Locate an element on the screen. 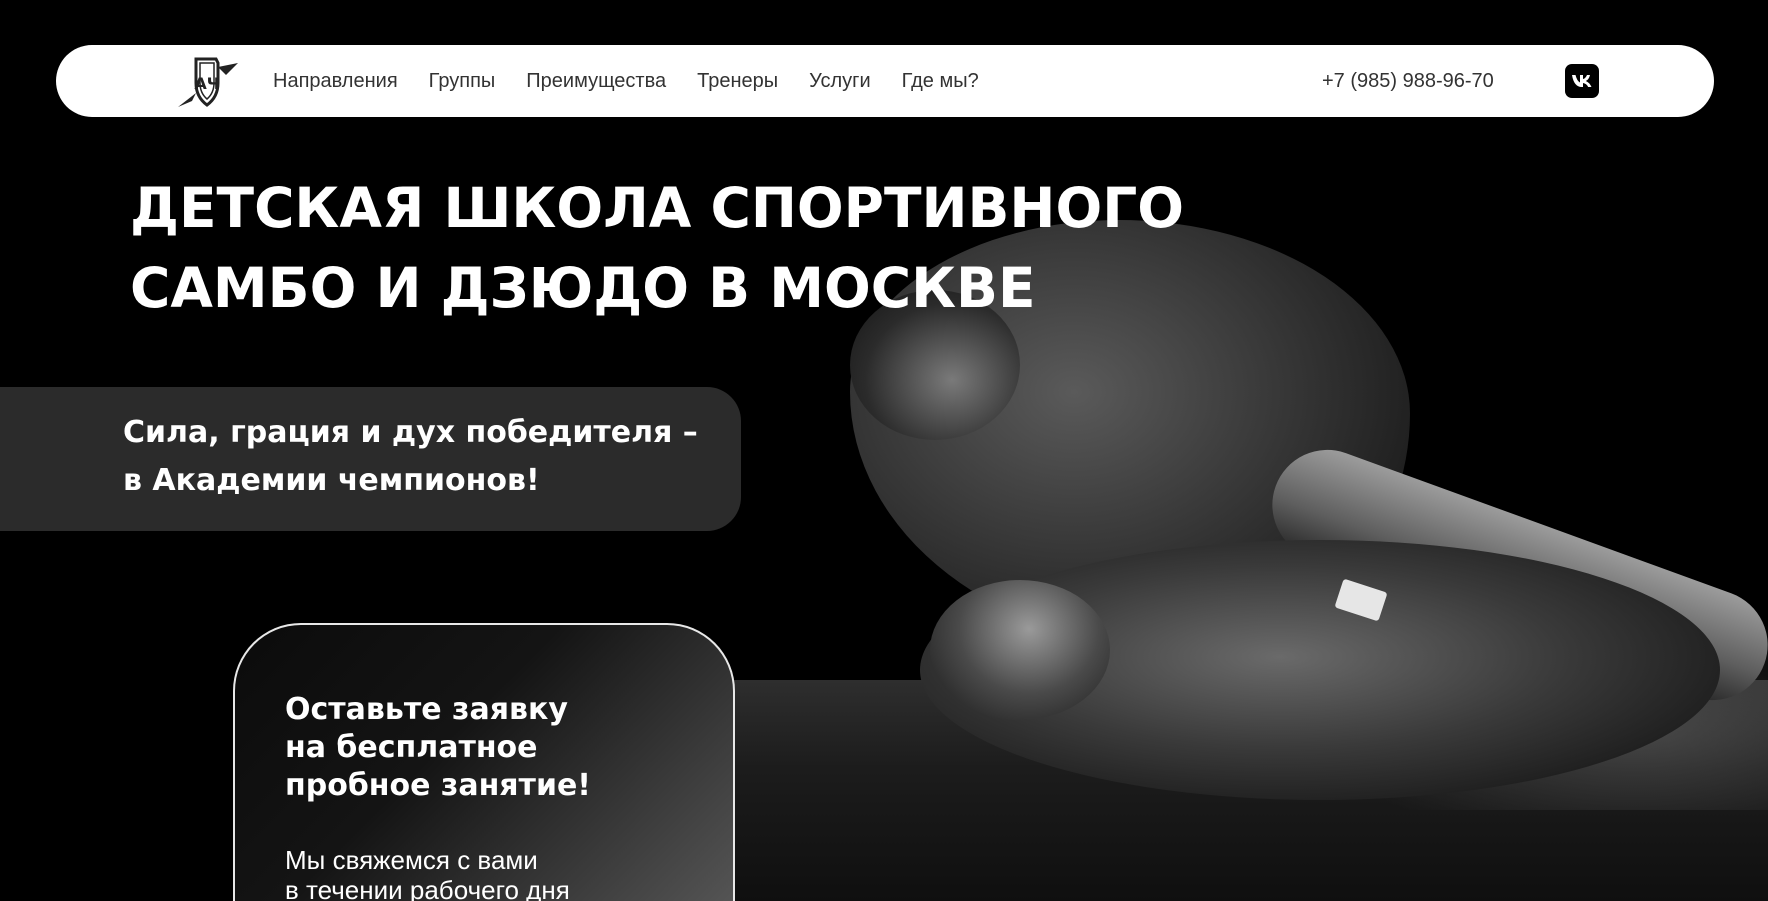  shield-logo-icon: АЧ is located at coordinates (208, 81).